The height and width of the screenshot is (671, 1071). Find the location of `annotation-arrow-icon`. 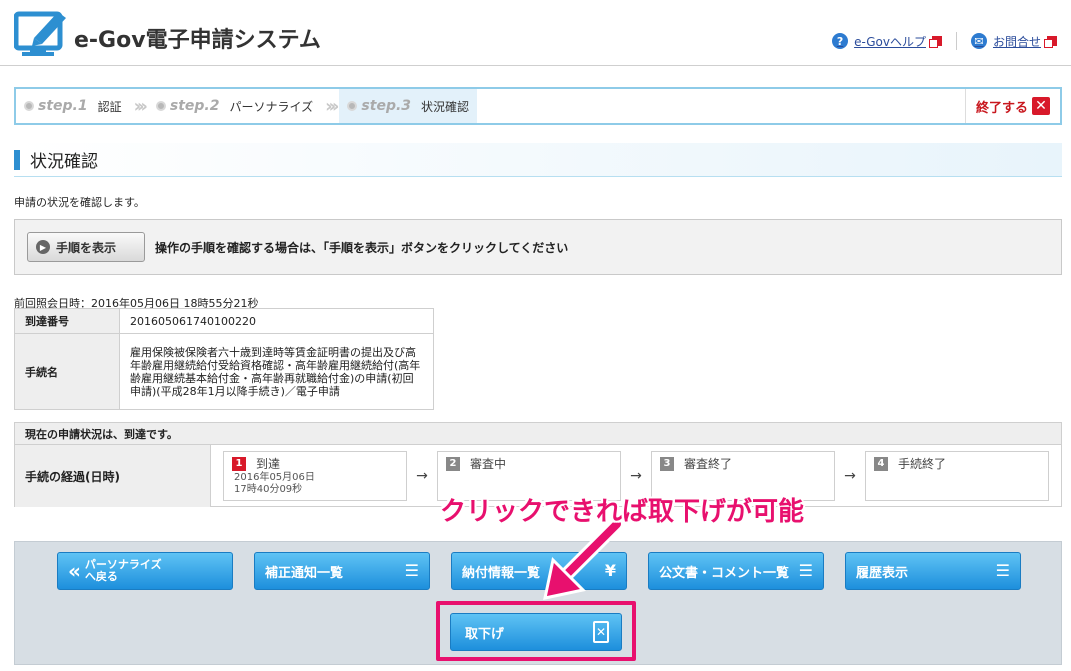

annotation-arrow-icon is located at coordinates (583, 560).